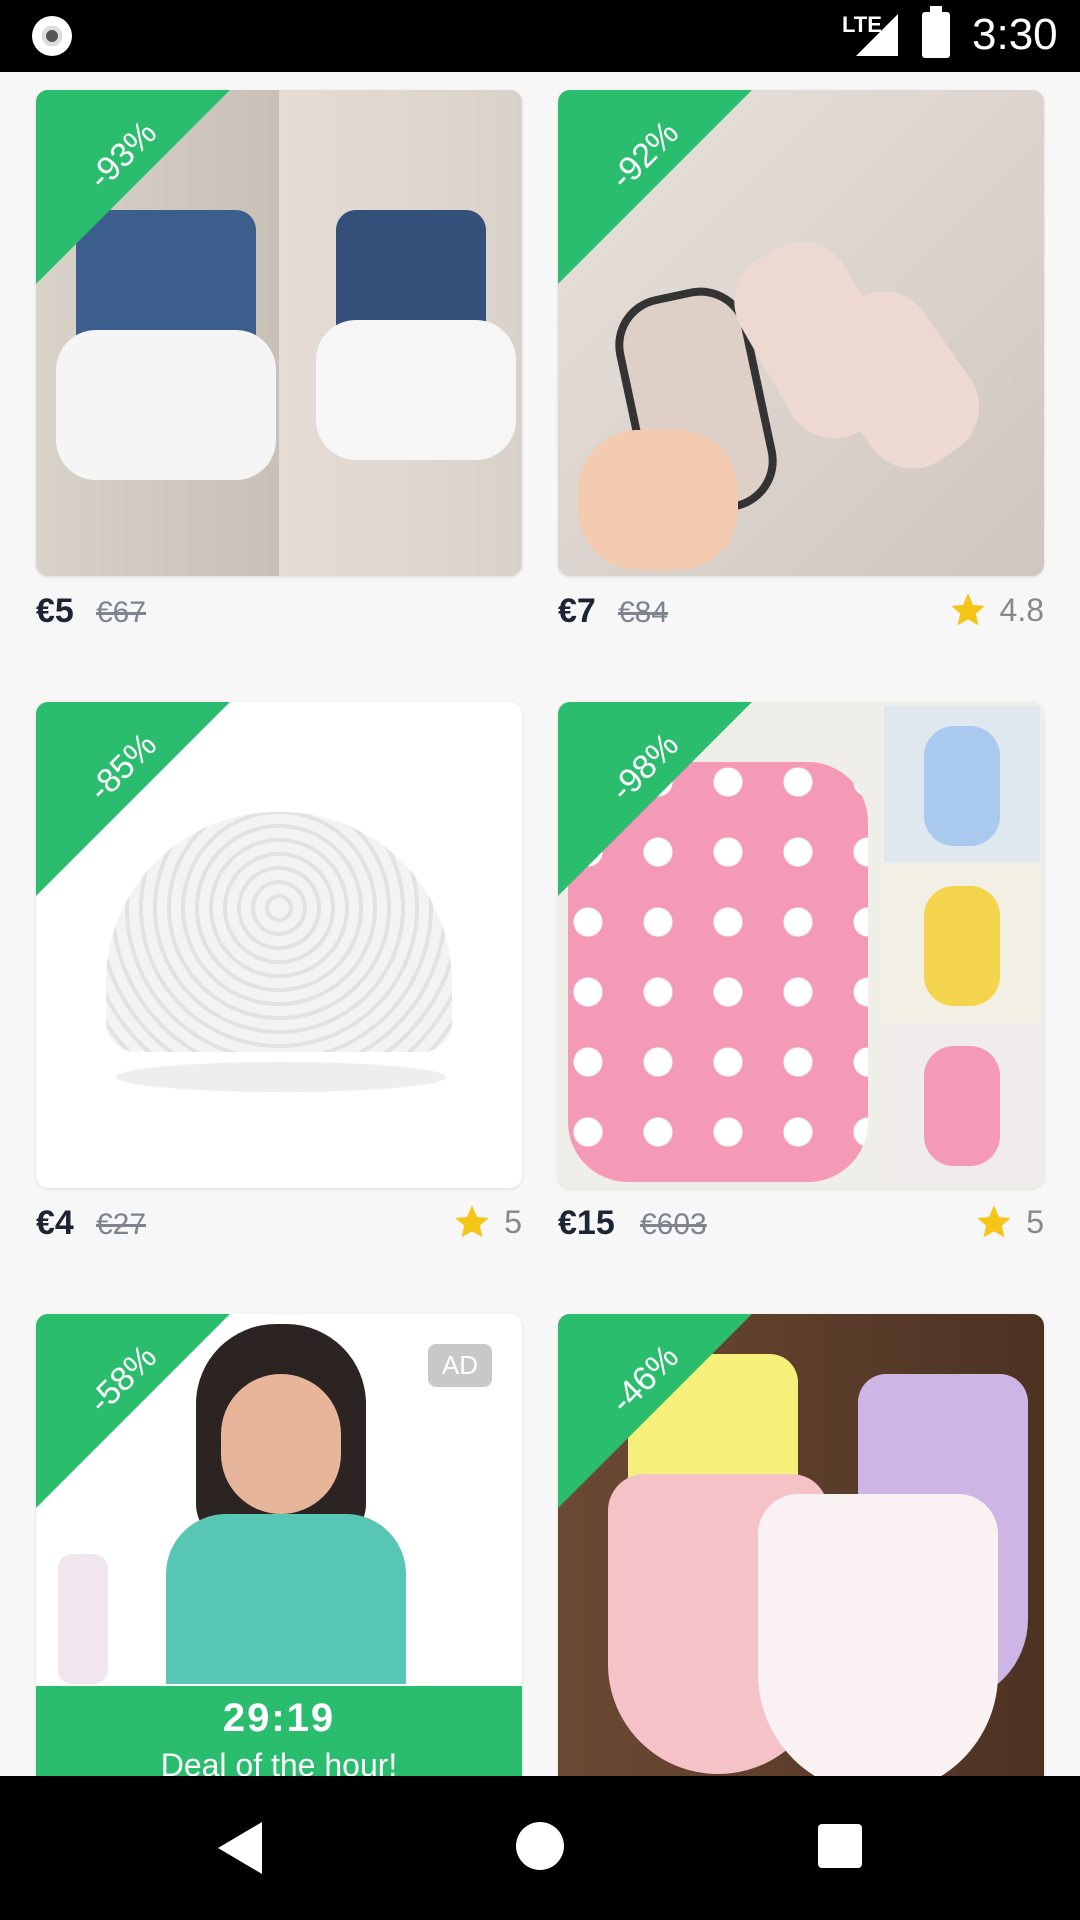 The width and height of the screenshot is (1080, 1920). Describe the element at coordinates (279, 945) in the screenshot. I see `product-image: -85%` at that location.